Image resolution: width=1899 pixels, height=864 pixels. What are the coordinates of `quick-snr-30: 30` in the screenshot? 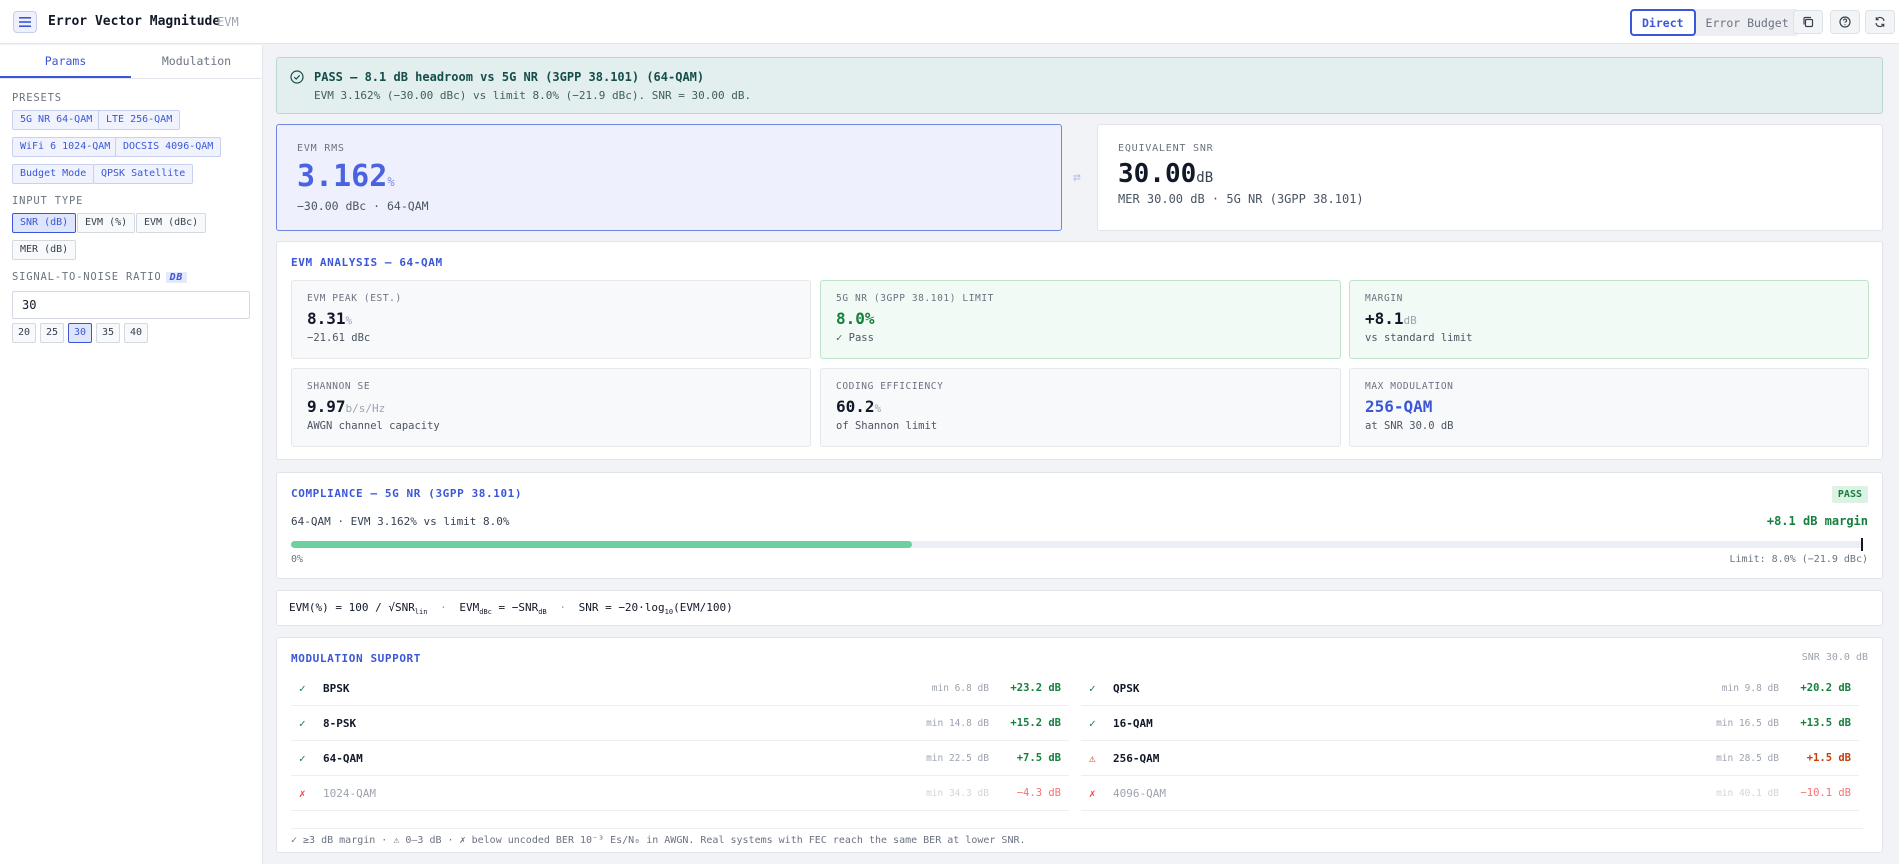 It's located at (80, 333).